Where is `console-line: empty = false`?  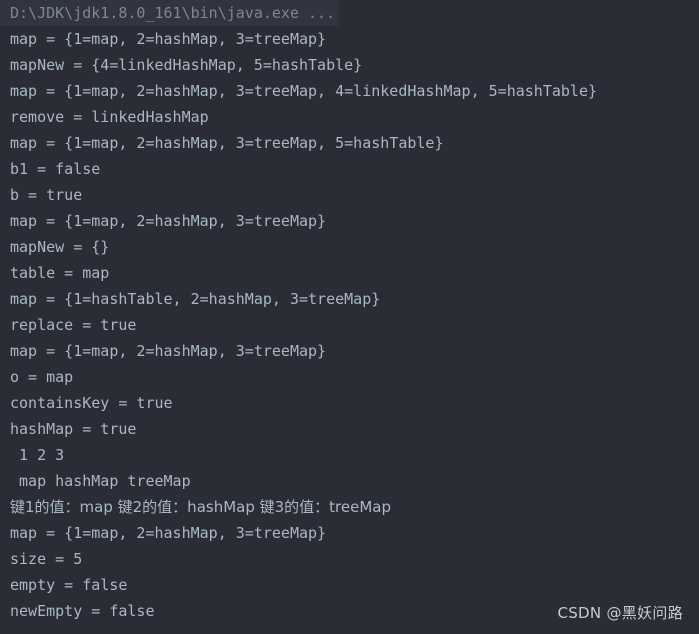 console-line: empty = false is located at coordinates (69, 585).